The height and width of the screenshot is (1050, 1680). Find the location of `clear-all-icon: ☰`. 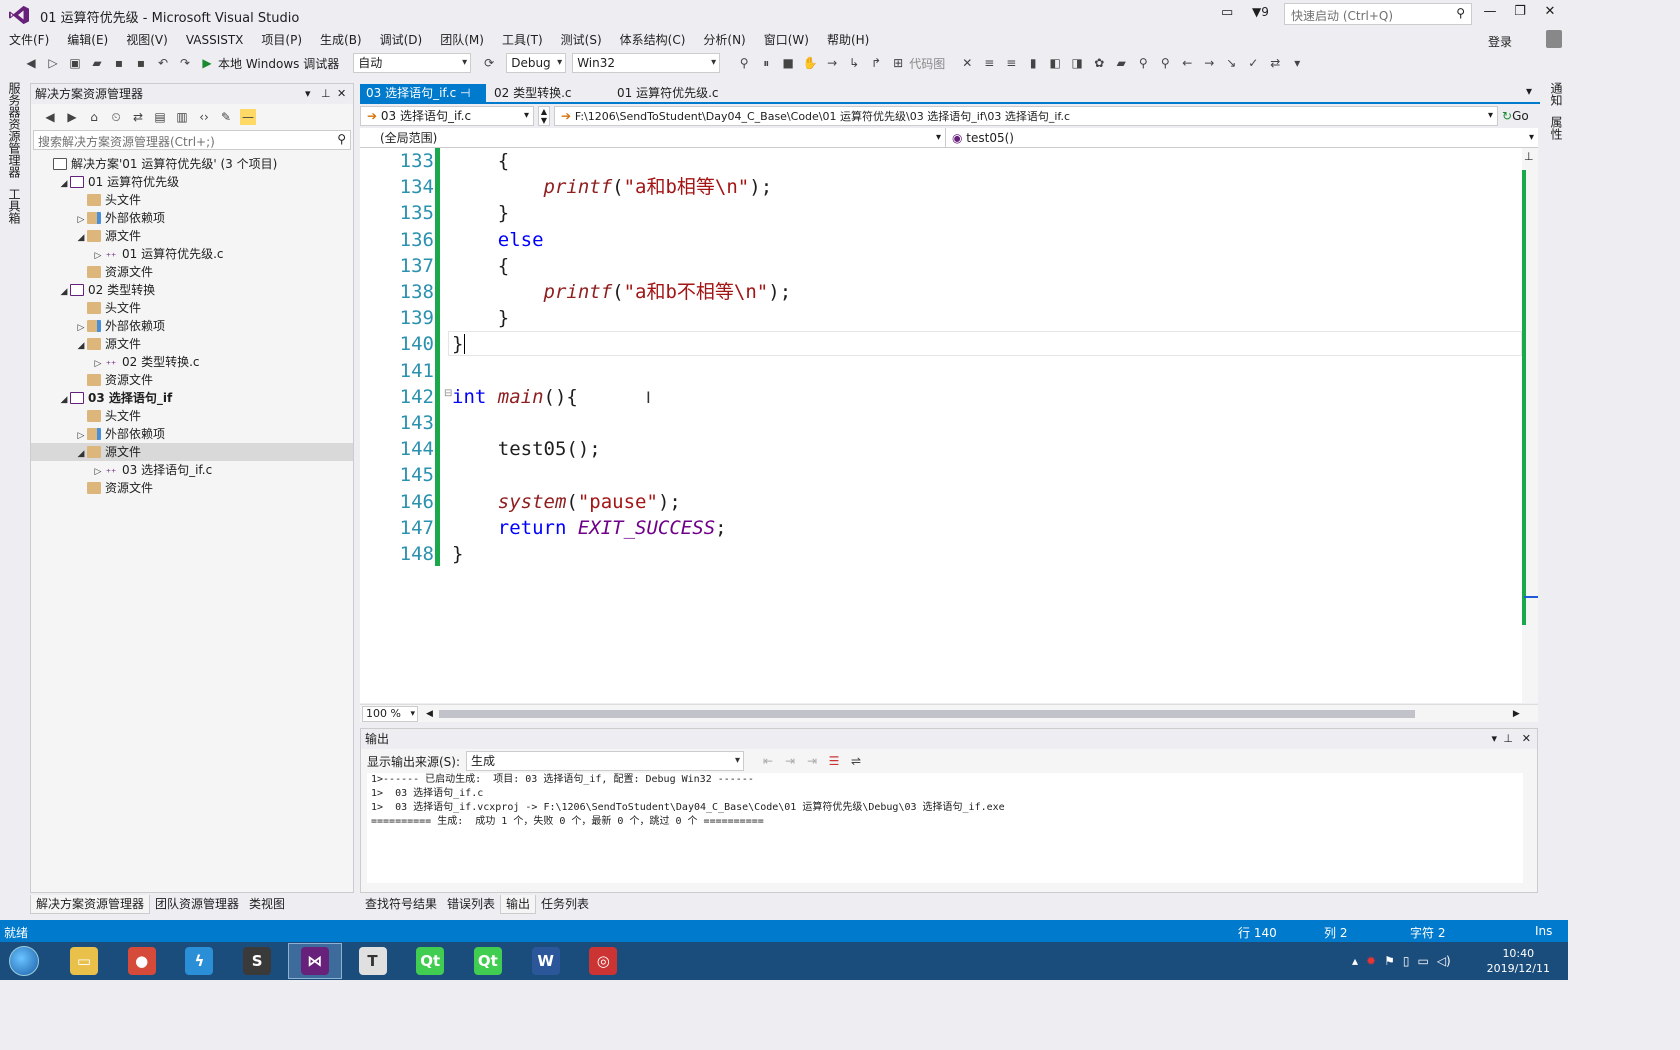

clear-all-icon: ☰ is located at coordinates (834, 761).